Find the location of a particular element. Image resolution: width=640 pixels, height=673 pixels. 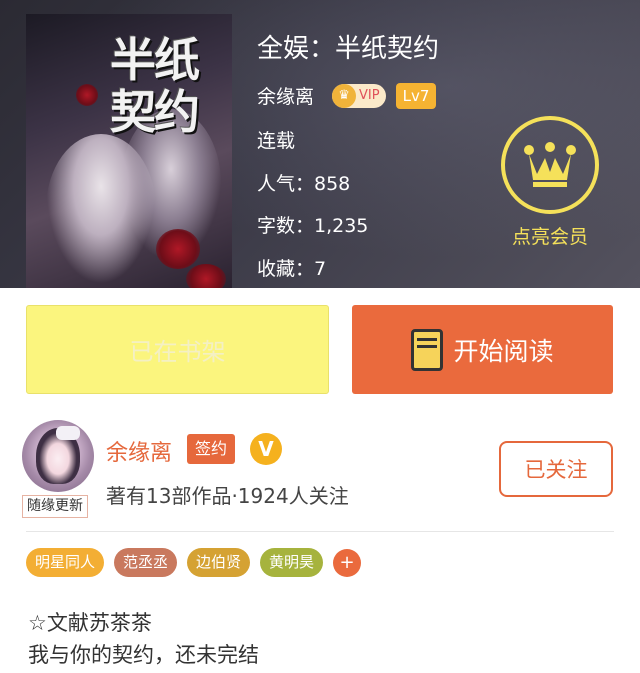

author-row: 余缘离 ♛ VIP Lv7 is located at coordinates (347, 95).